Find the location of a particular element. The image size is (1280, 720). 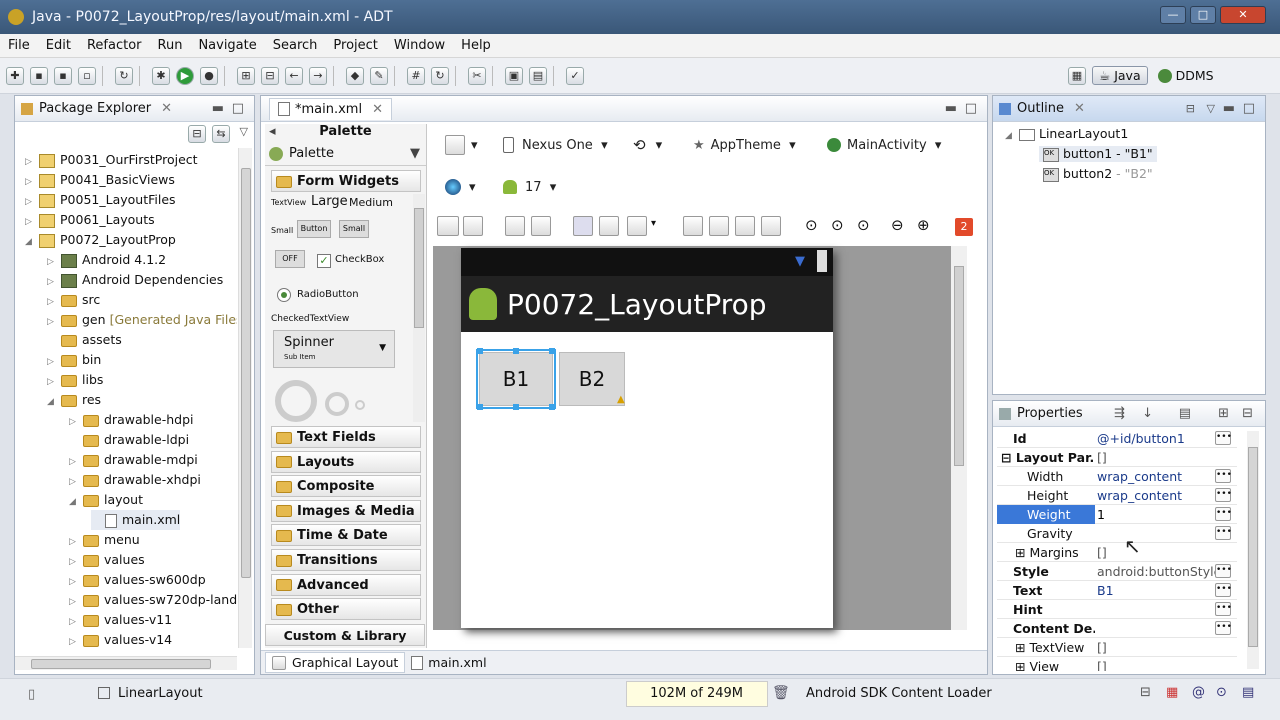

layout-horizontal-icon is located at coordinates (448, 226).